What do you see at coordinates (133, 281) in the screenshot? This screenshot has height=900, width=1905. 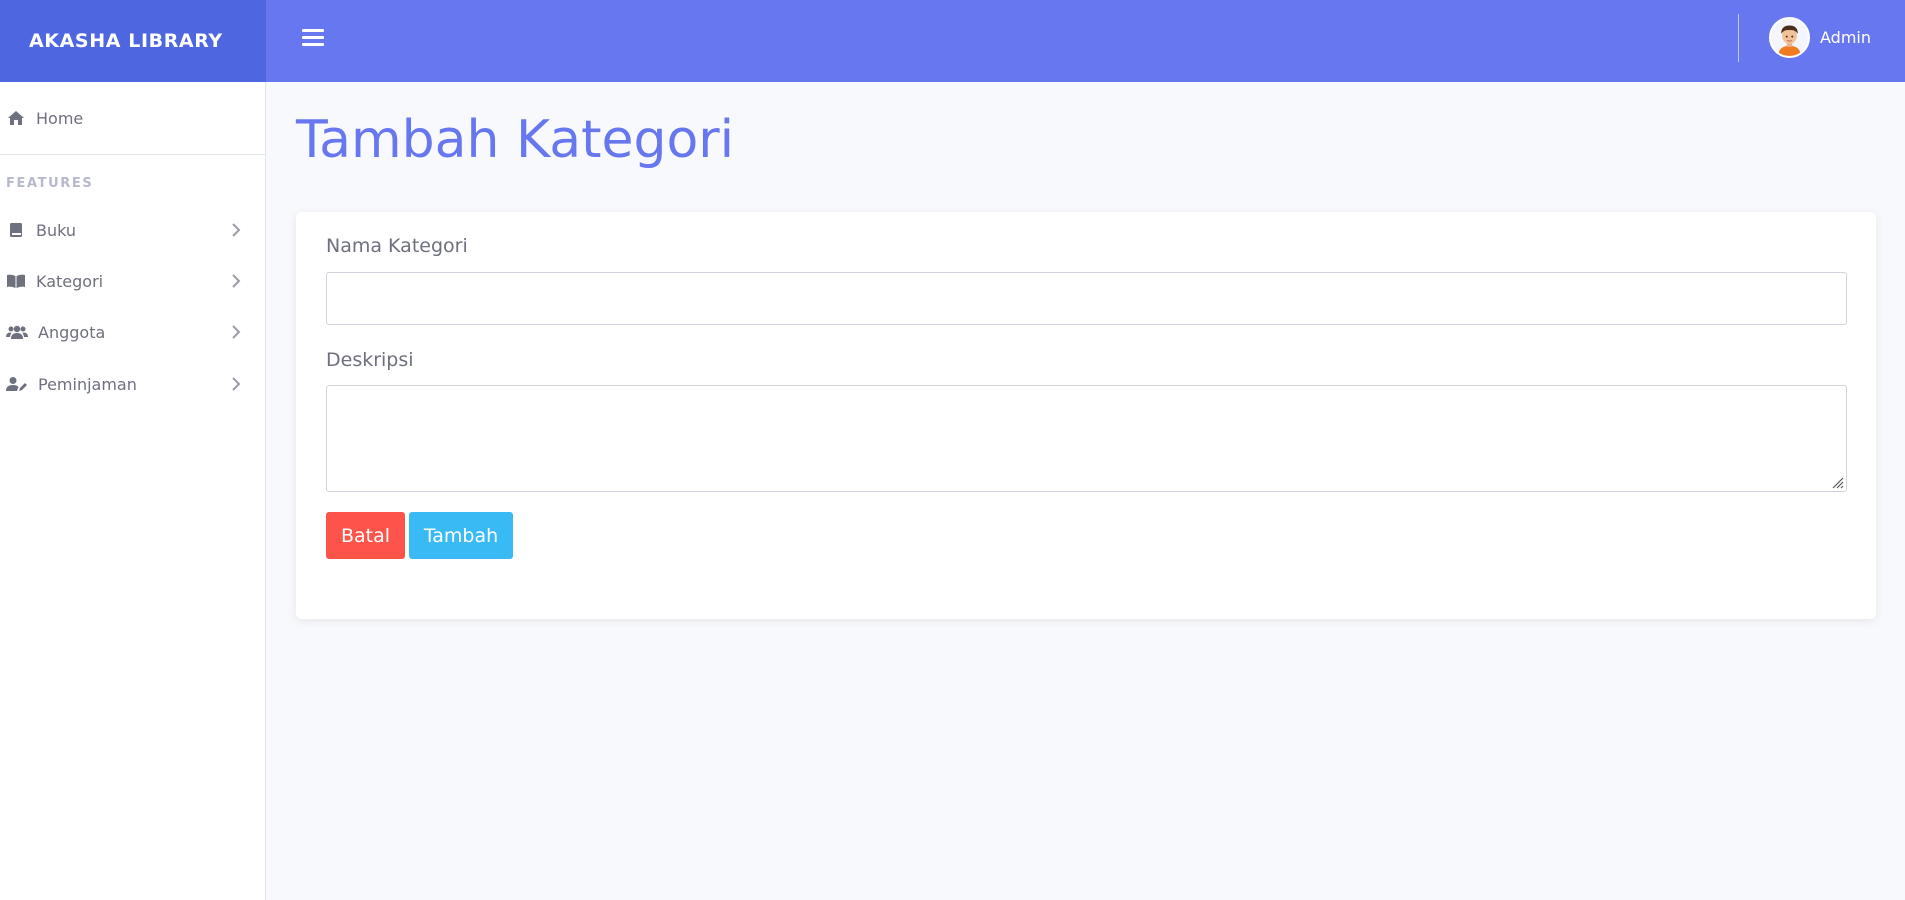 I see `sidebar-item-kategori: Kategori` at bounding box center [133, 281].